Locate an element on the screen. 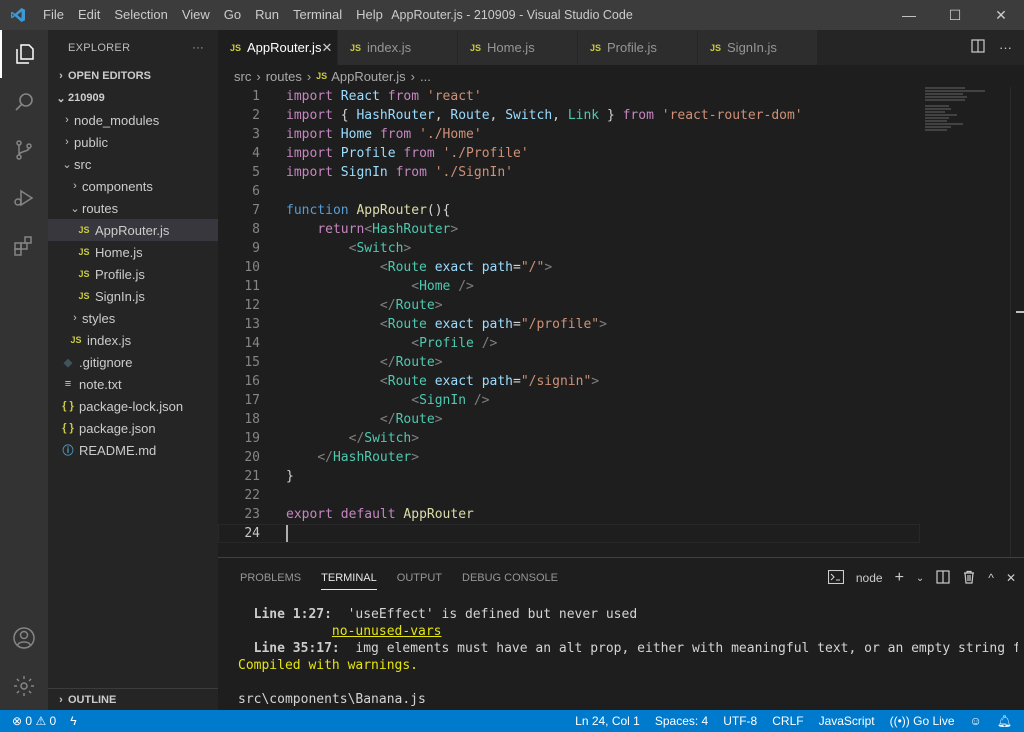 The width and height of the screenshot is (1024, 732). tab-approuter-js: JS AppRouter.js ✕ is located at coordinates (278, 47).